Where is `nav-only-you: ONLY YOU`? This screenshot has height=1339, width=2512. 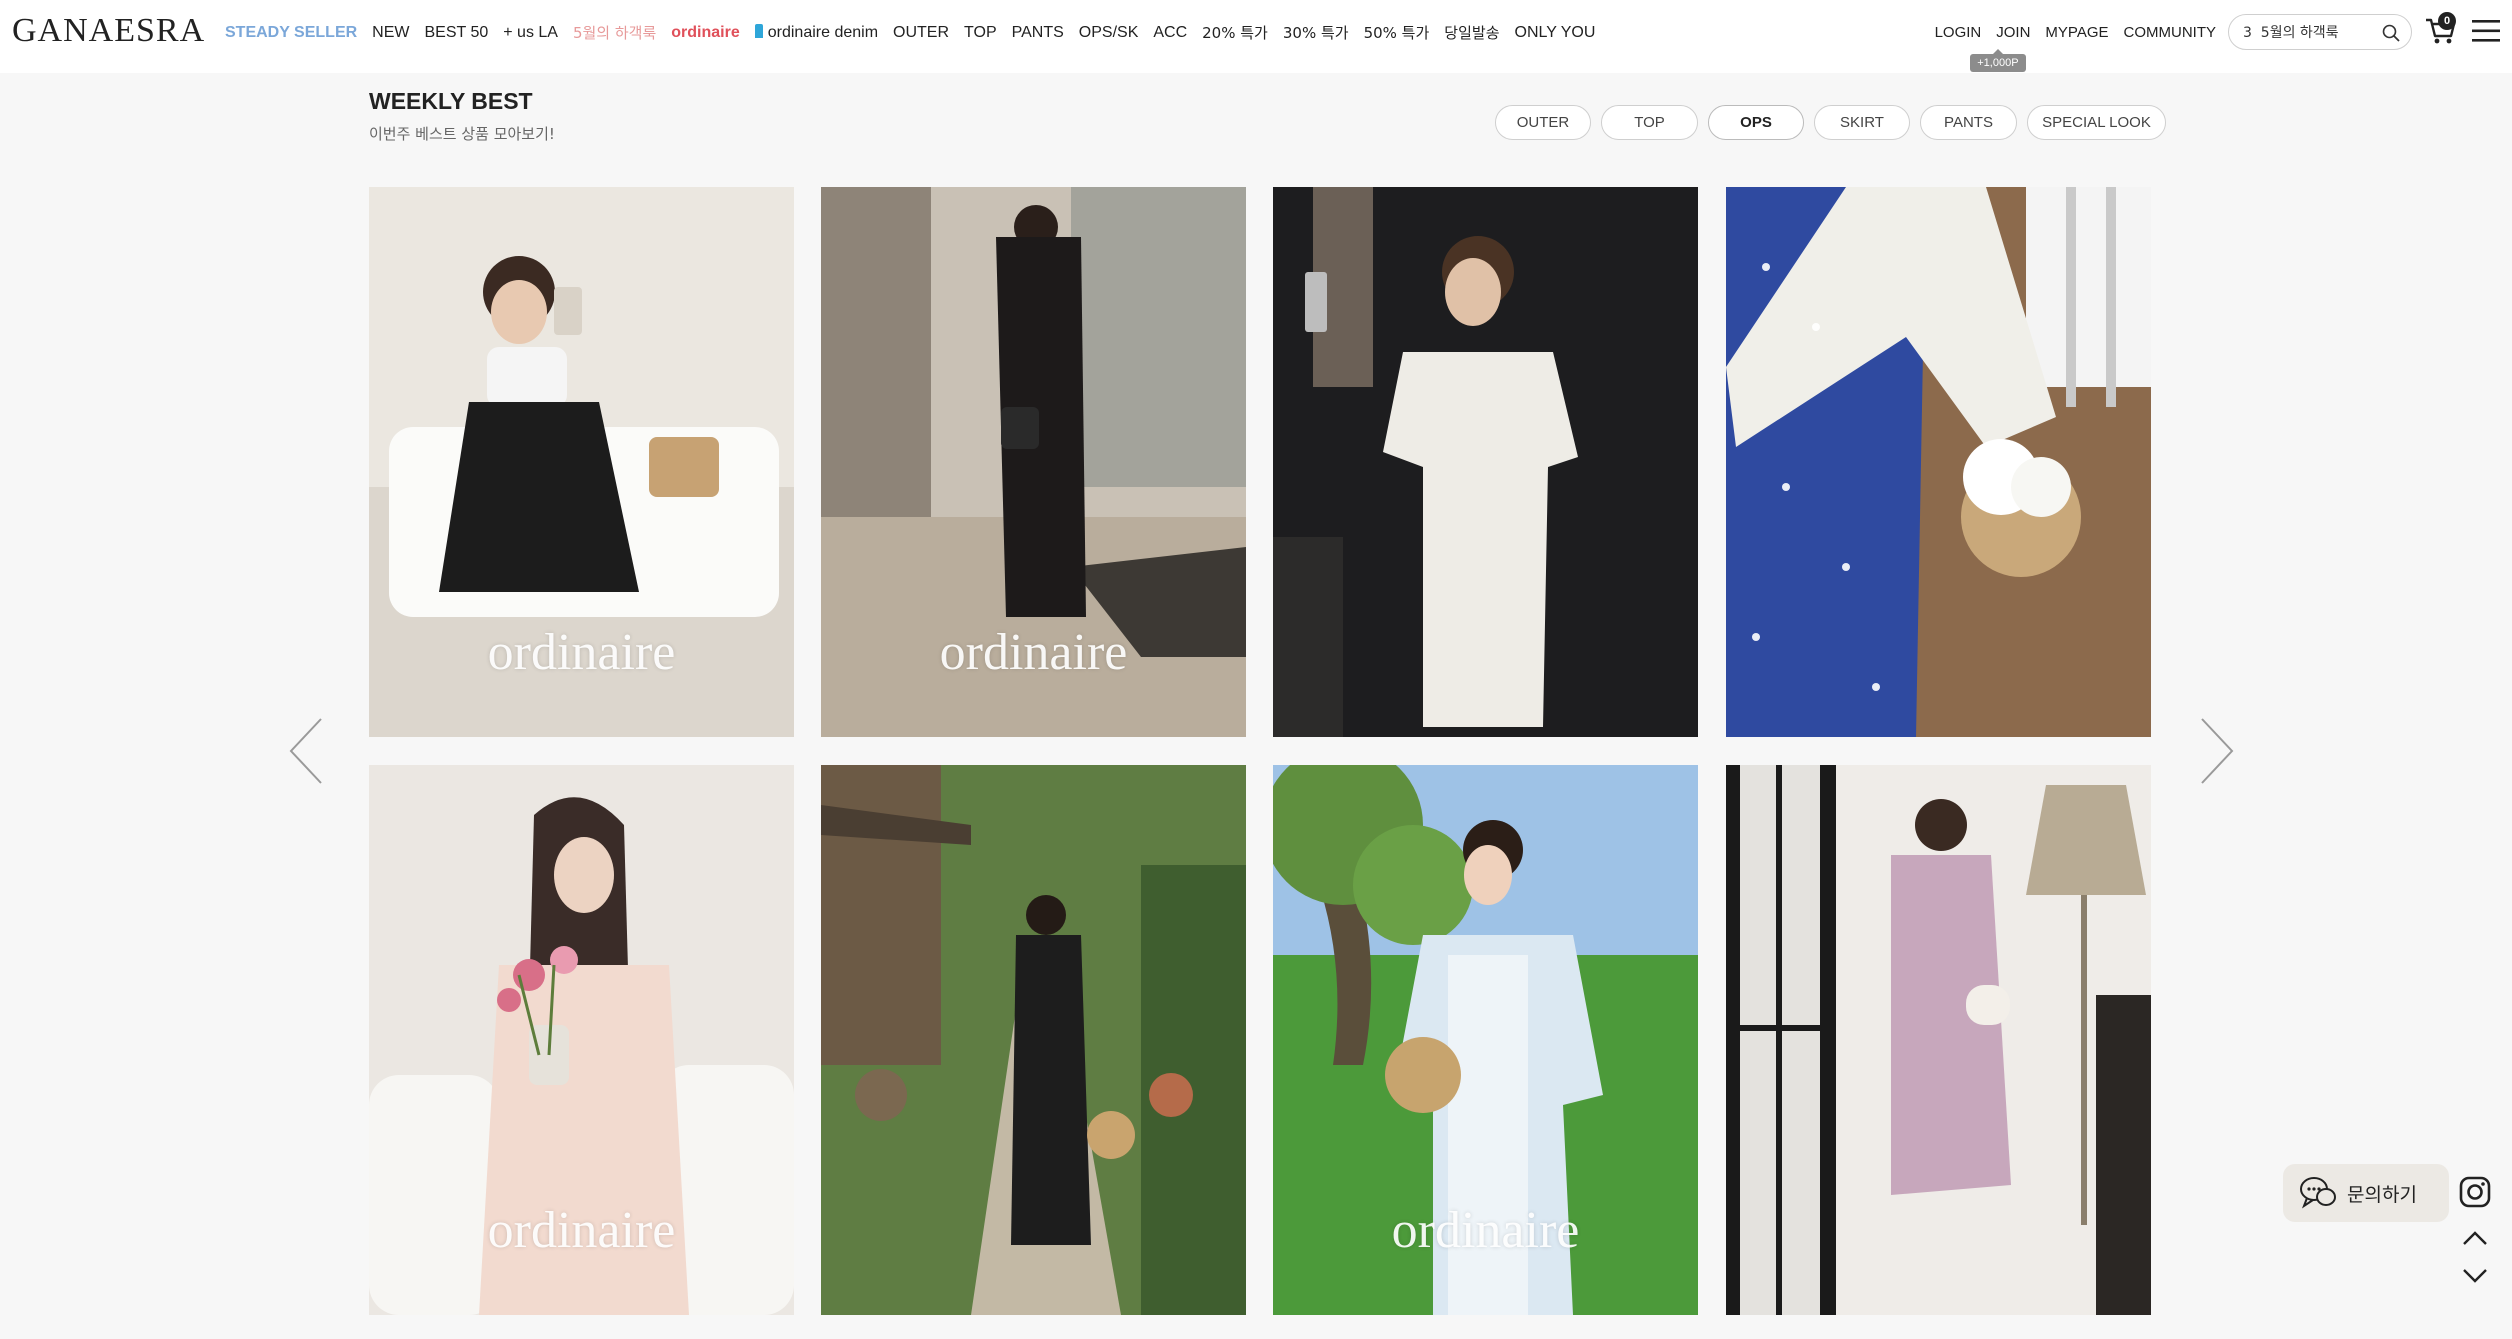
nav-only-you: ONLY YOU is located at coordinates (1555, 33).